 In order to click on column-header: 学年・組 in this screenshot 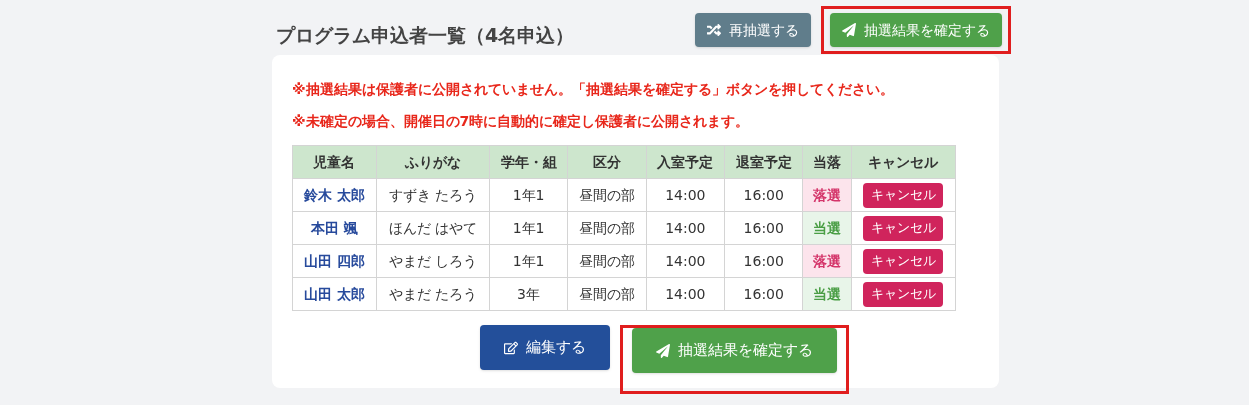, I will do `click(528, 162)`.